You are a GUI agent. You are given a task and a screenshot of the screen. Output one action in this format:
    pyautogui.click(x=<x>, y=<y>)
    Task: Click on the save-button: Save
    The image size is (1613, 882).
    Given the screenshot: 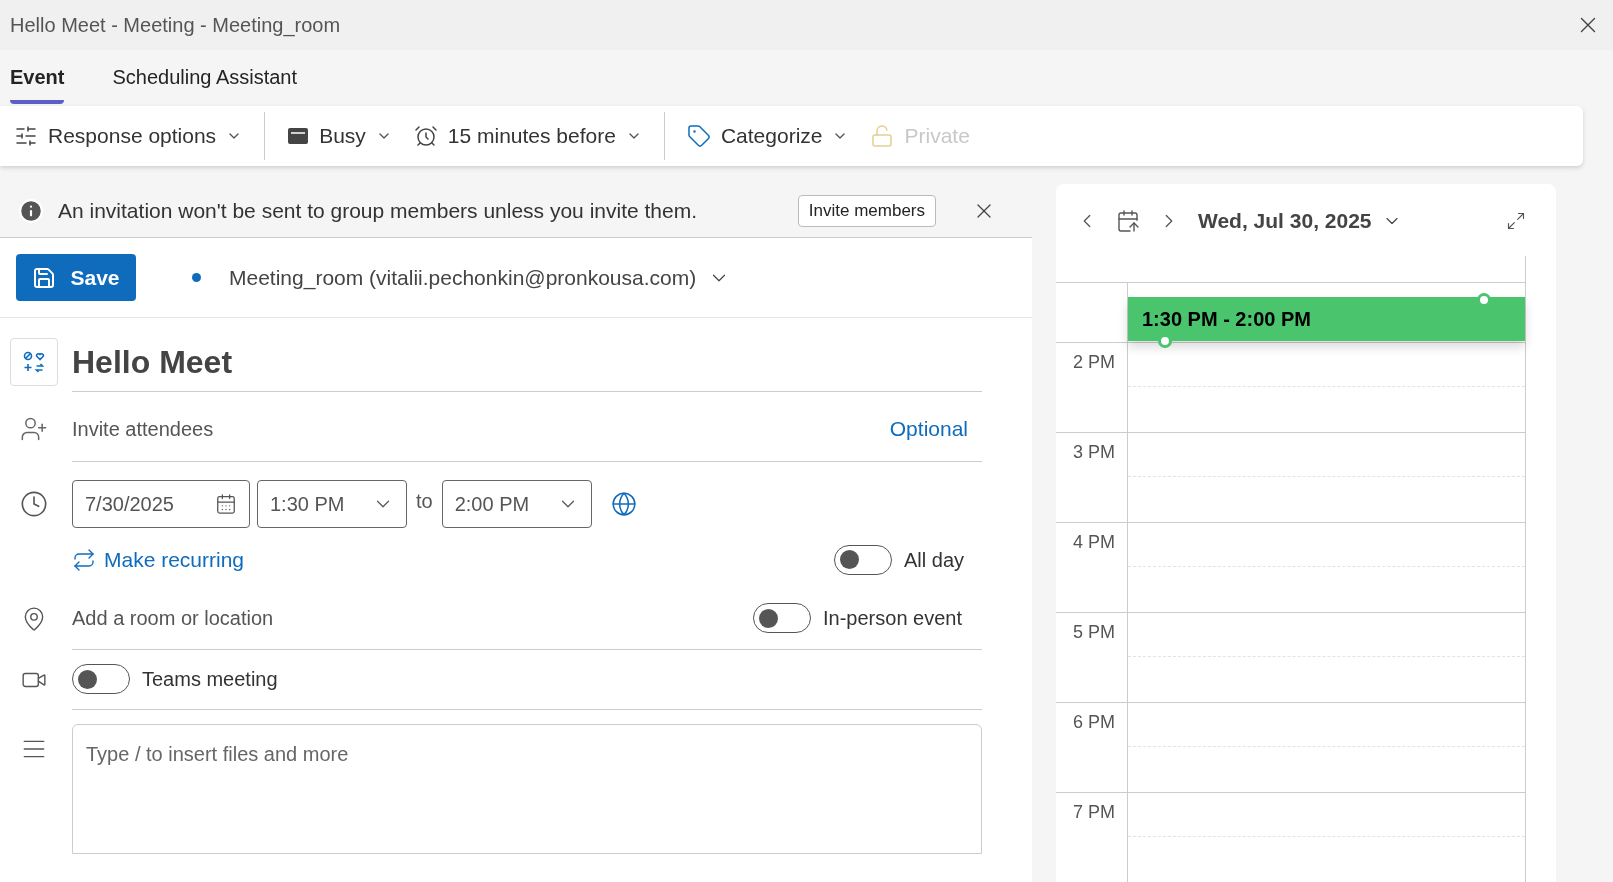 What is the action you would take?
    pyautogui.click(x=76, y=277)
    